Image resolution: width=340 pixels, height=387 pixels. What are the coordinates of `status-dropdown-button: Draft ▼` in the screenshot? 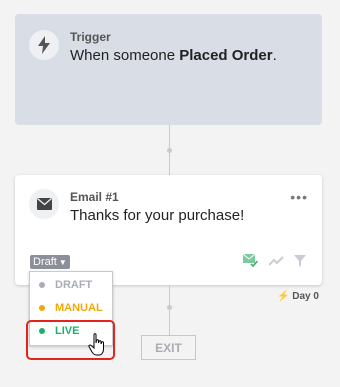 It's located at (50, 262).